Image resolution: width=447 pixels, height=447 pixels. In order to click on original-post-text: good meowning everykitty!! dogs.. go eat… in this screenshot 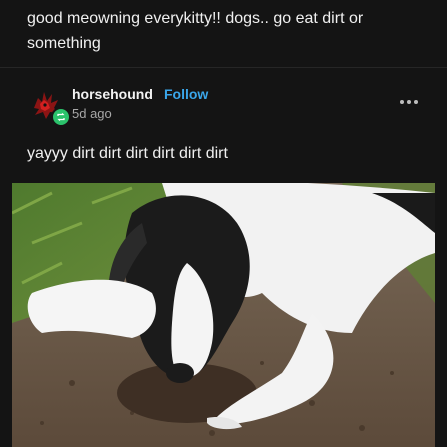, I will do `click(195, 31)`.